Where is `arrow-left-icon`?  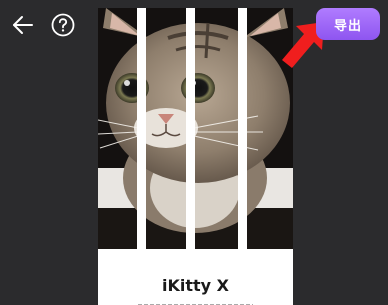
arrow-left-icon is located at coordinates (23, 25).